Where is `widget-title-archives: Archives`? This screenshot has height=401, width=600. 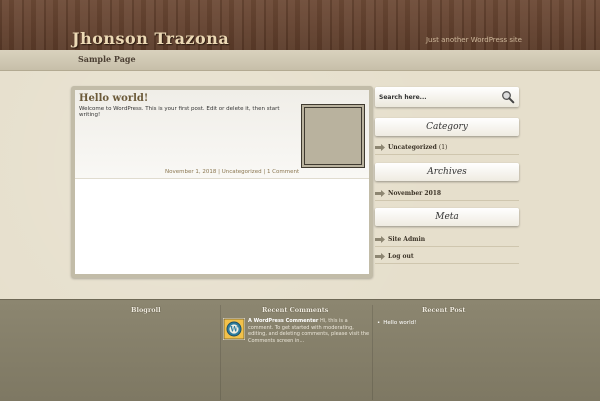
widget-title-archives: Archives is located at coordinates (447, 172).